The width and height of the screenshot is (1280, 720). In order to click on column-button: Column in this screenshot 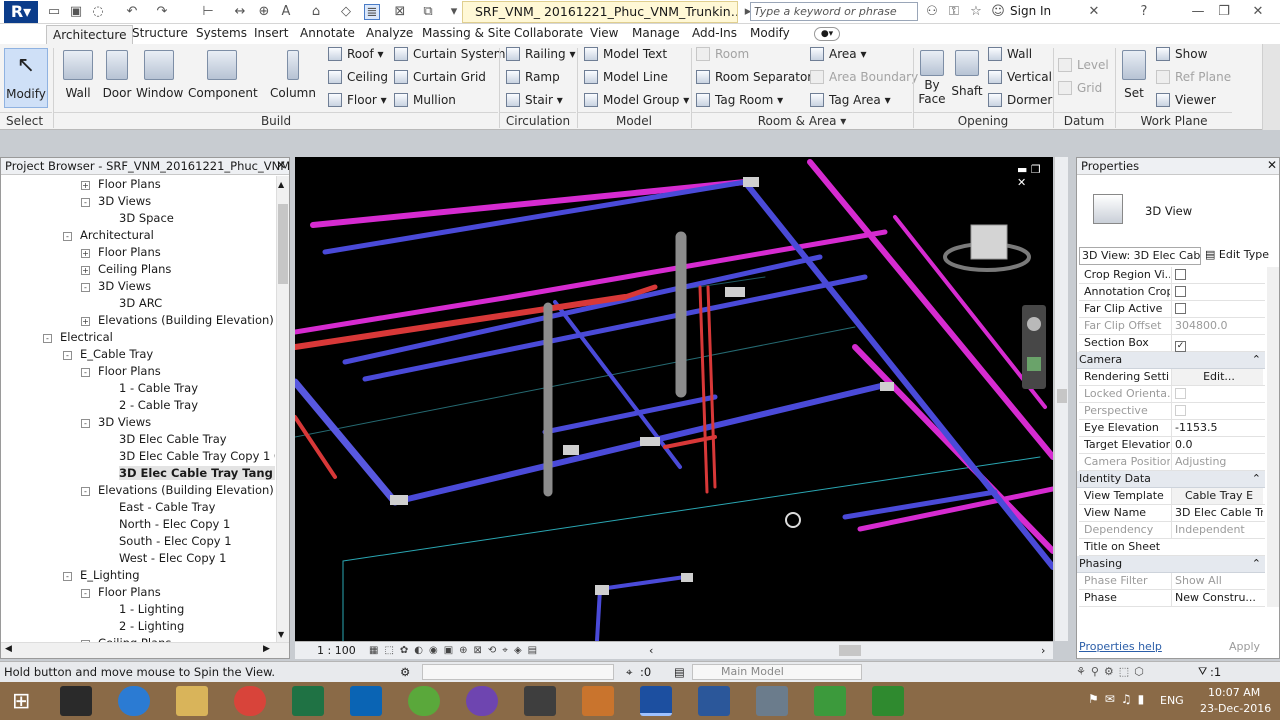, I will do `click(293, 78)`.